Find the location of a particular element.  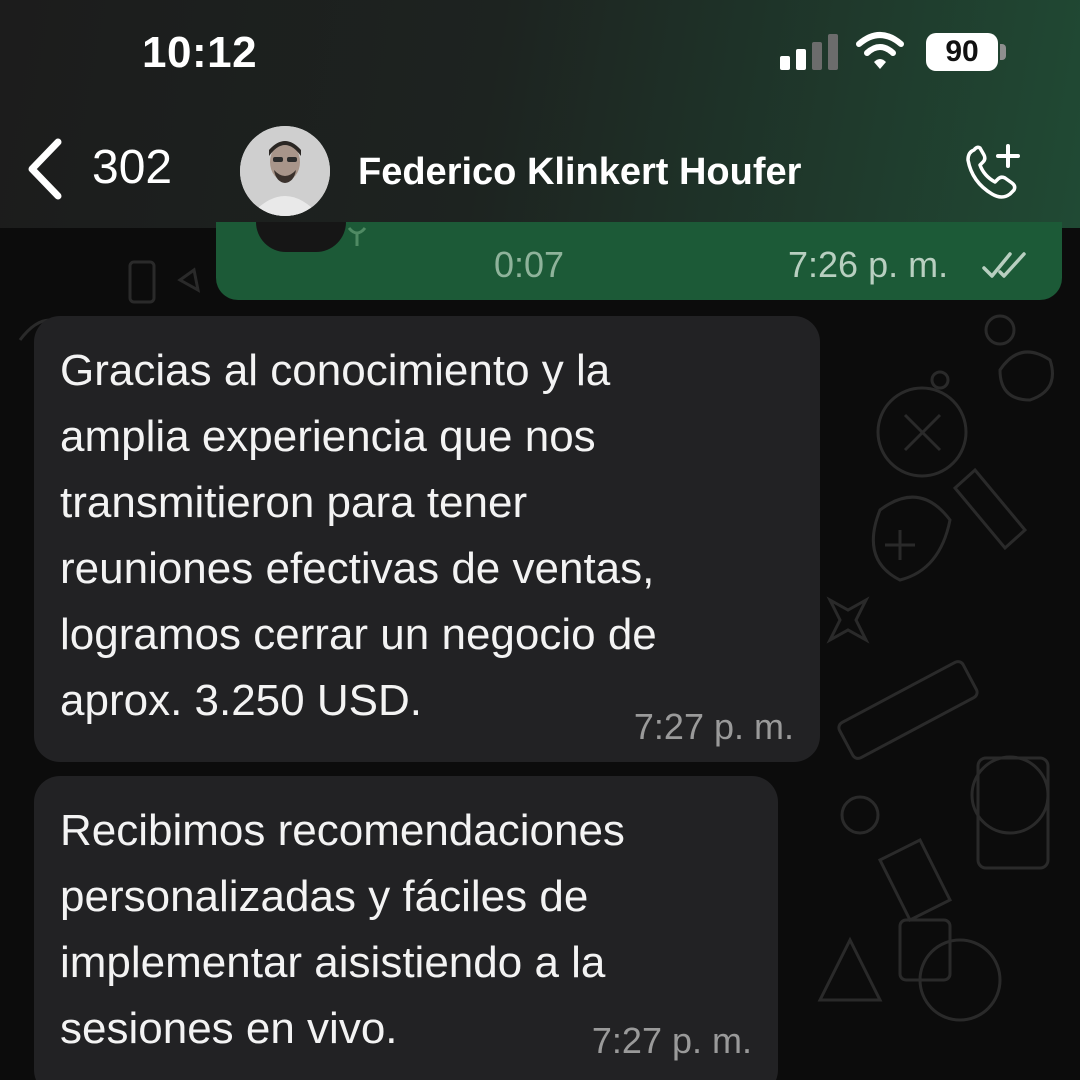

message-timestamp: 7:26 p. m. is located at coordinates (868, 264).